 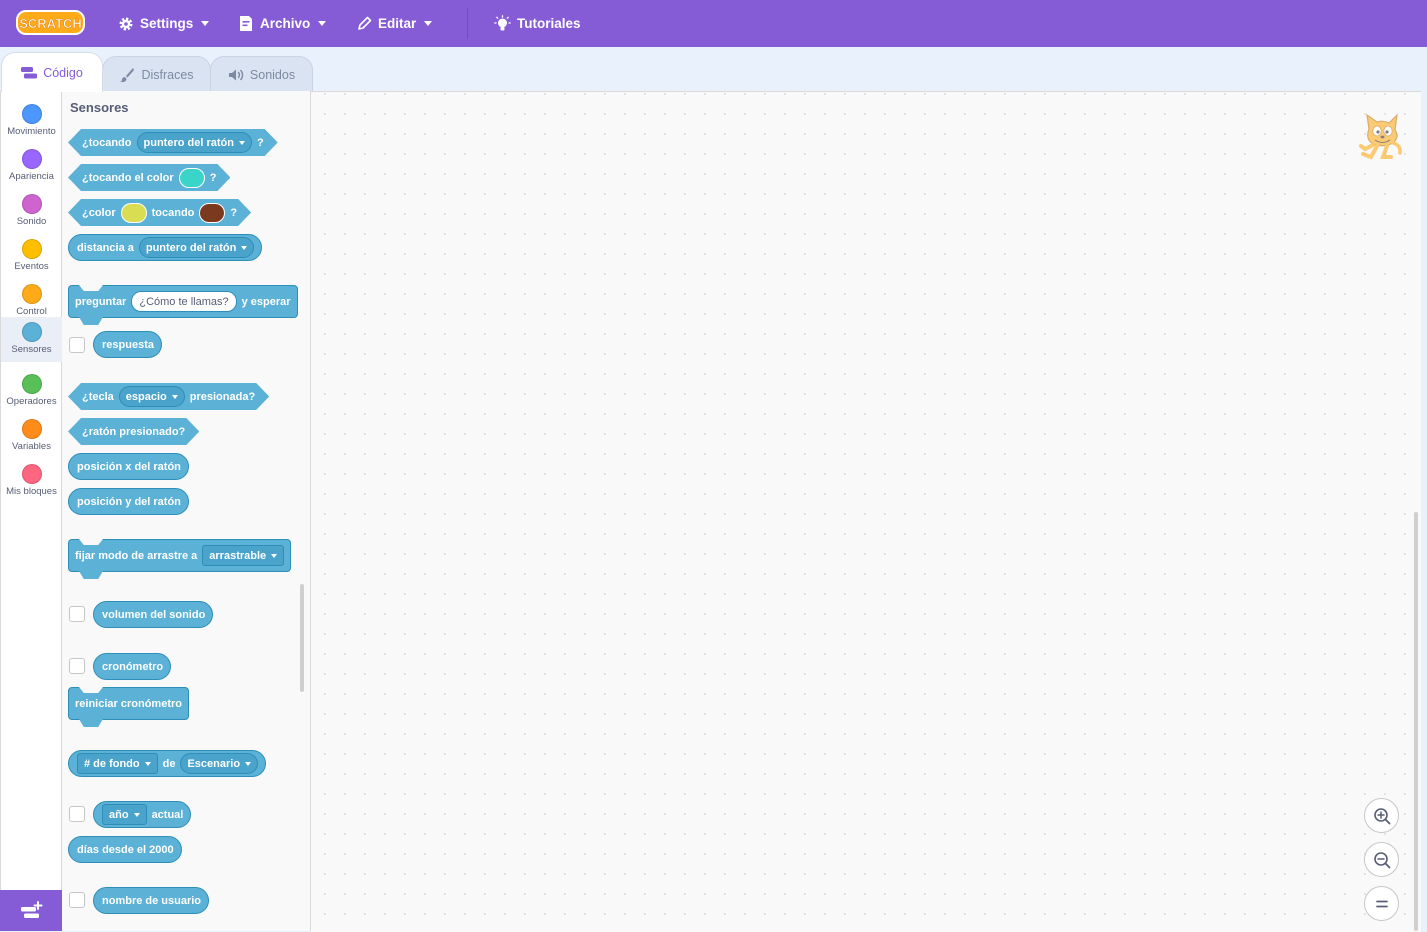 I want to click on block-text: posición x del ratón, so click(x=129, y=466).